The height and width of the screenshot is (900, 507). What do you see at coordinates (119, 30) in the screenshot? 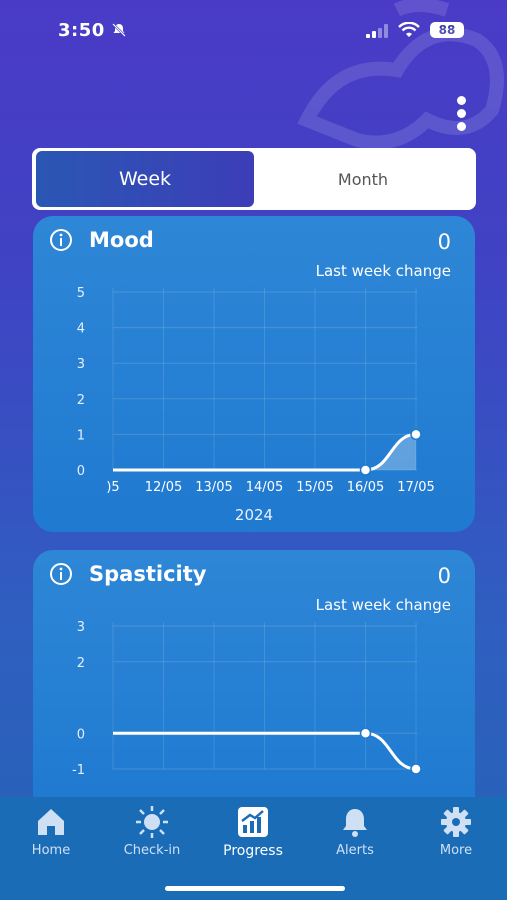
I see `bell-muted-icon` at bounding box center [119, 30].